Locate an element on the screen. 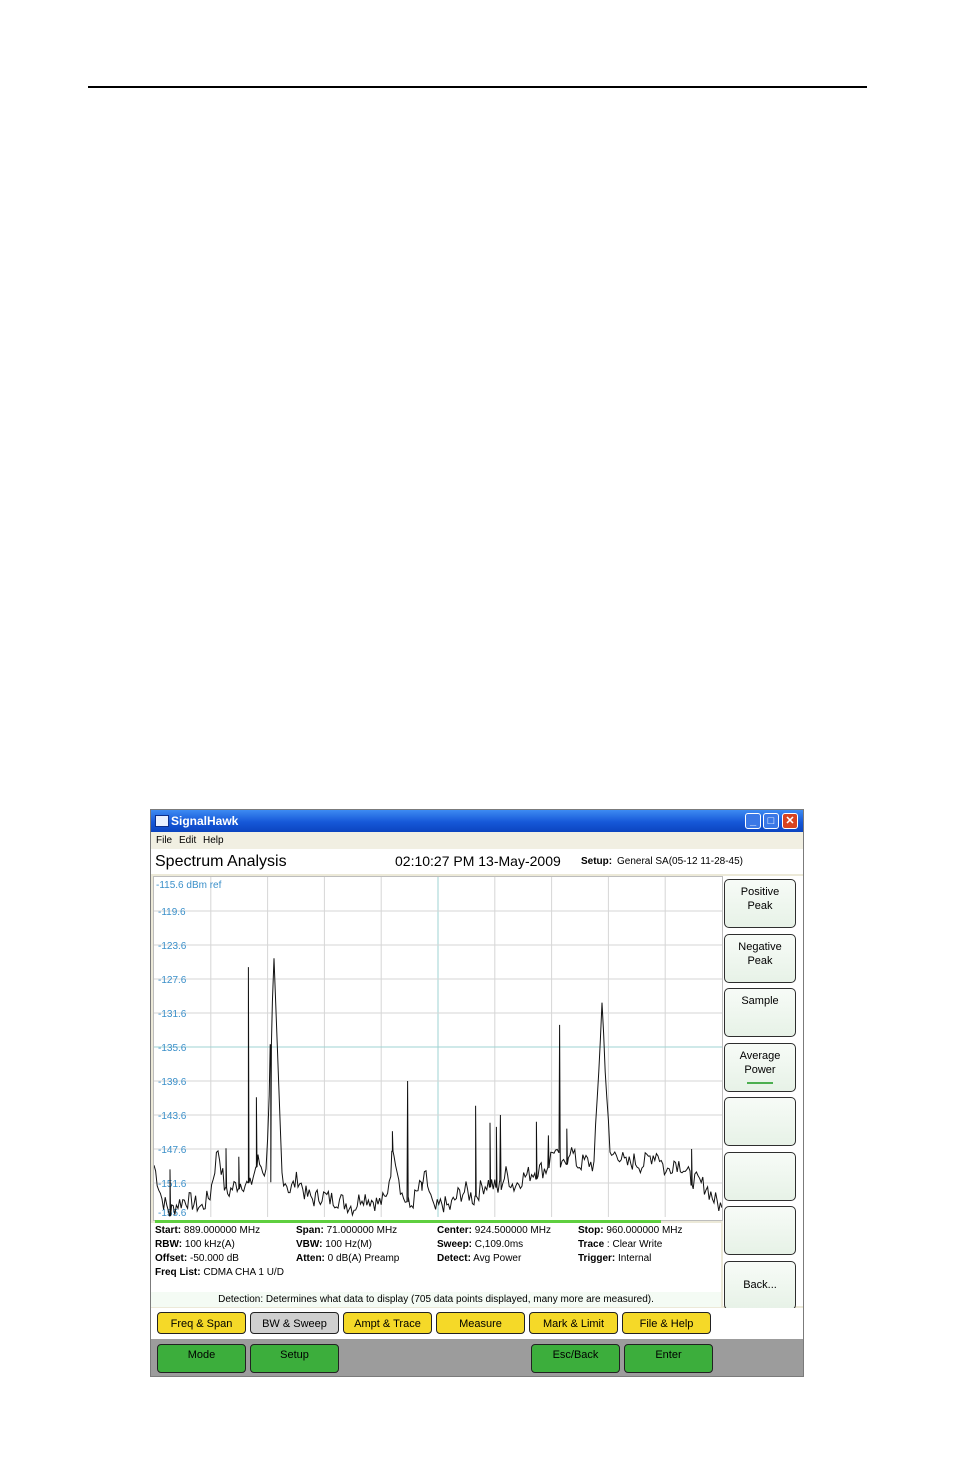 This screenshot has height=1474, width=954. enter-button: Enter is located at coordinates (668, 1358).